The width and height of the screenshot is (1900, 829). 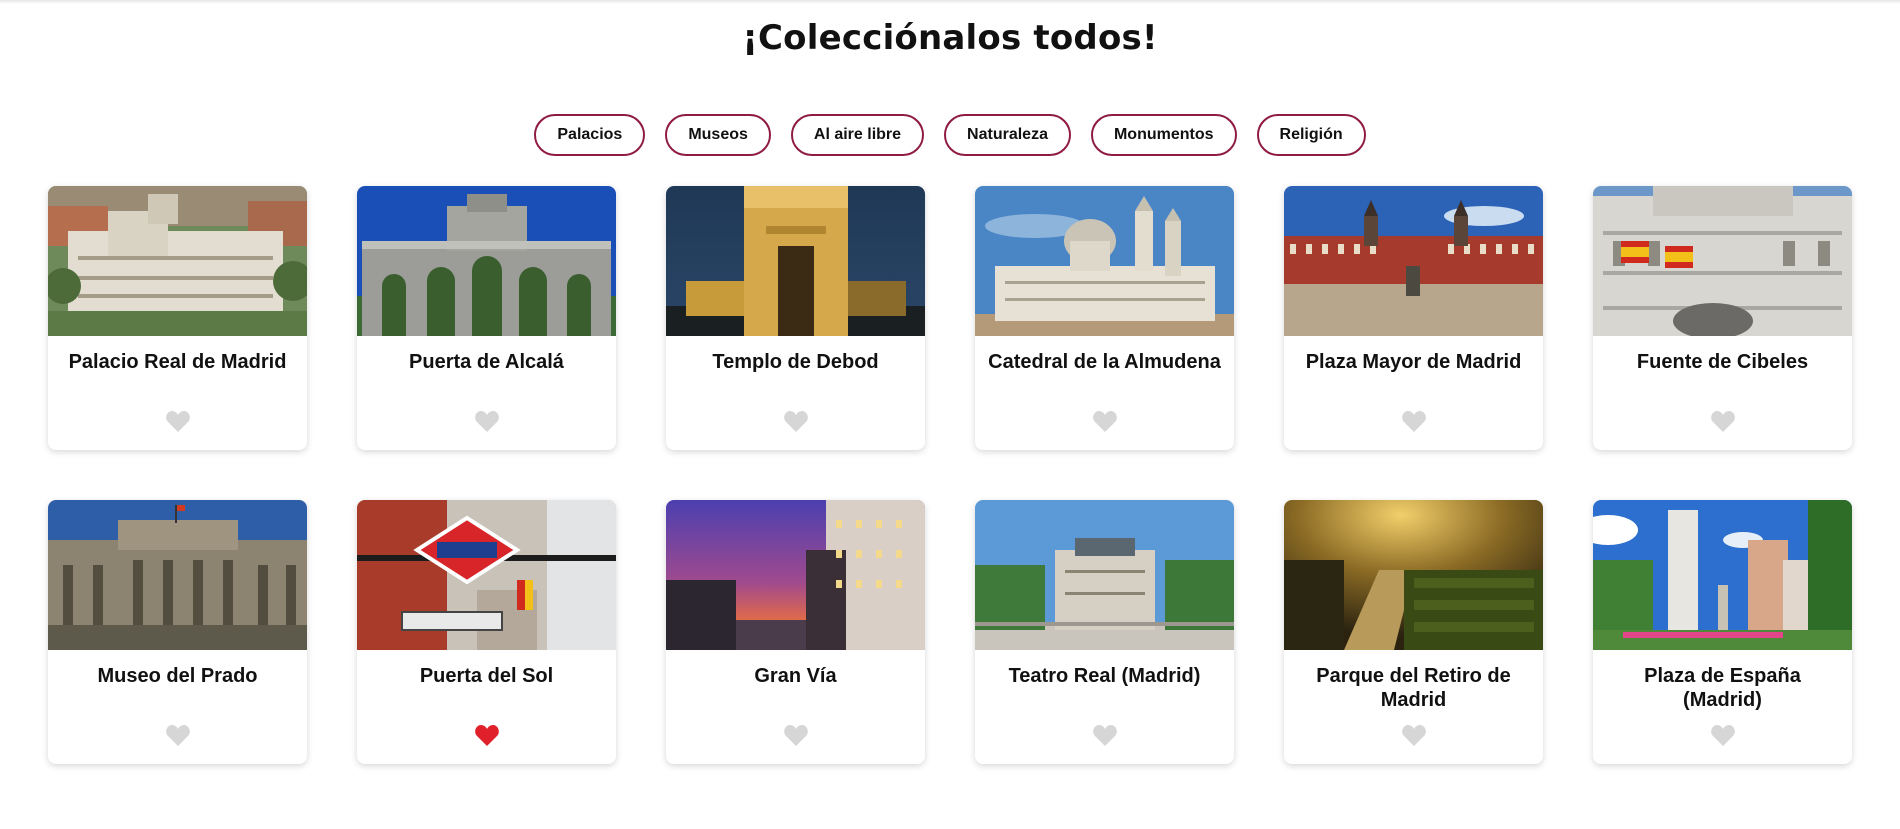 I want to click on landmark-title: Palacio Real de Madrid, so click(x=177, y=362).